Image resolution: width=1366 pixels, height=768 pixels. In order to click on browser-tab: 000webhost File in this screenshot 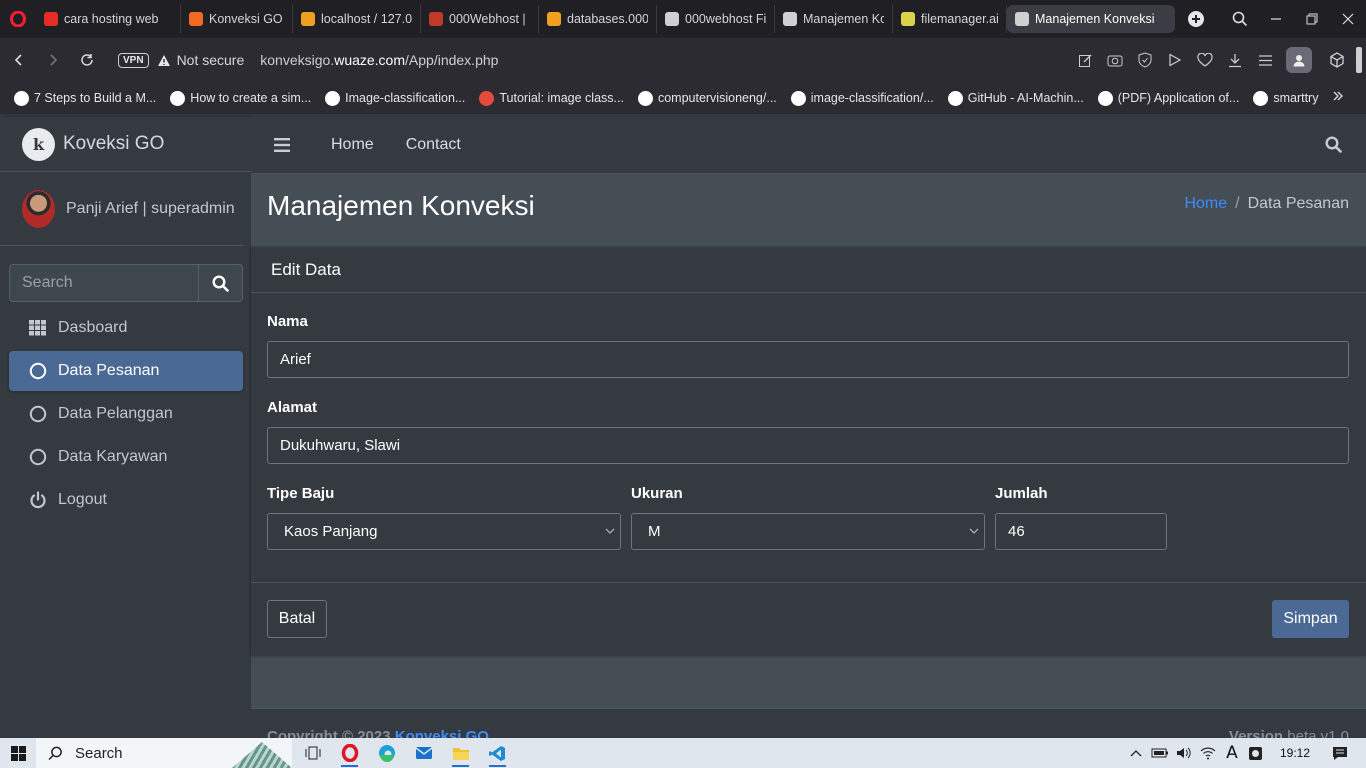, I will do `click(716, 19)`.